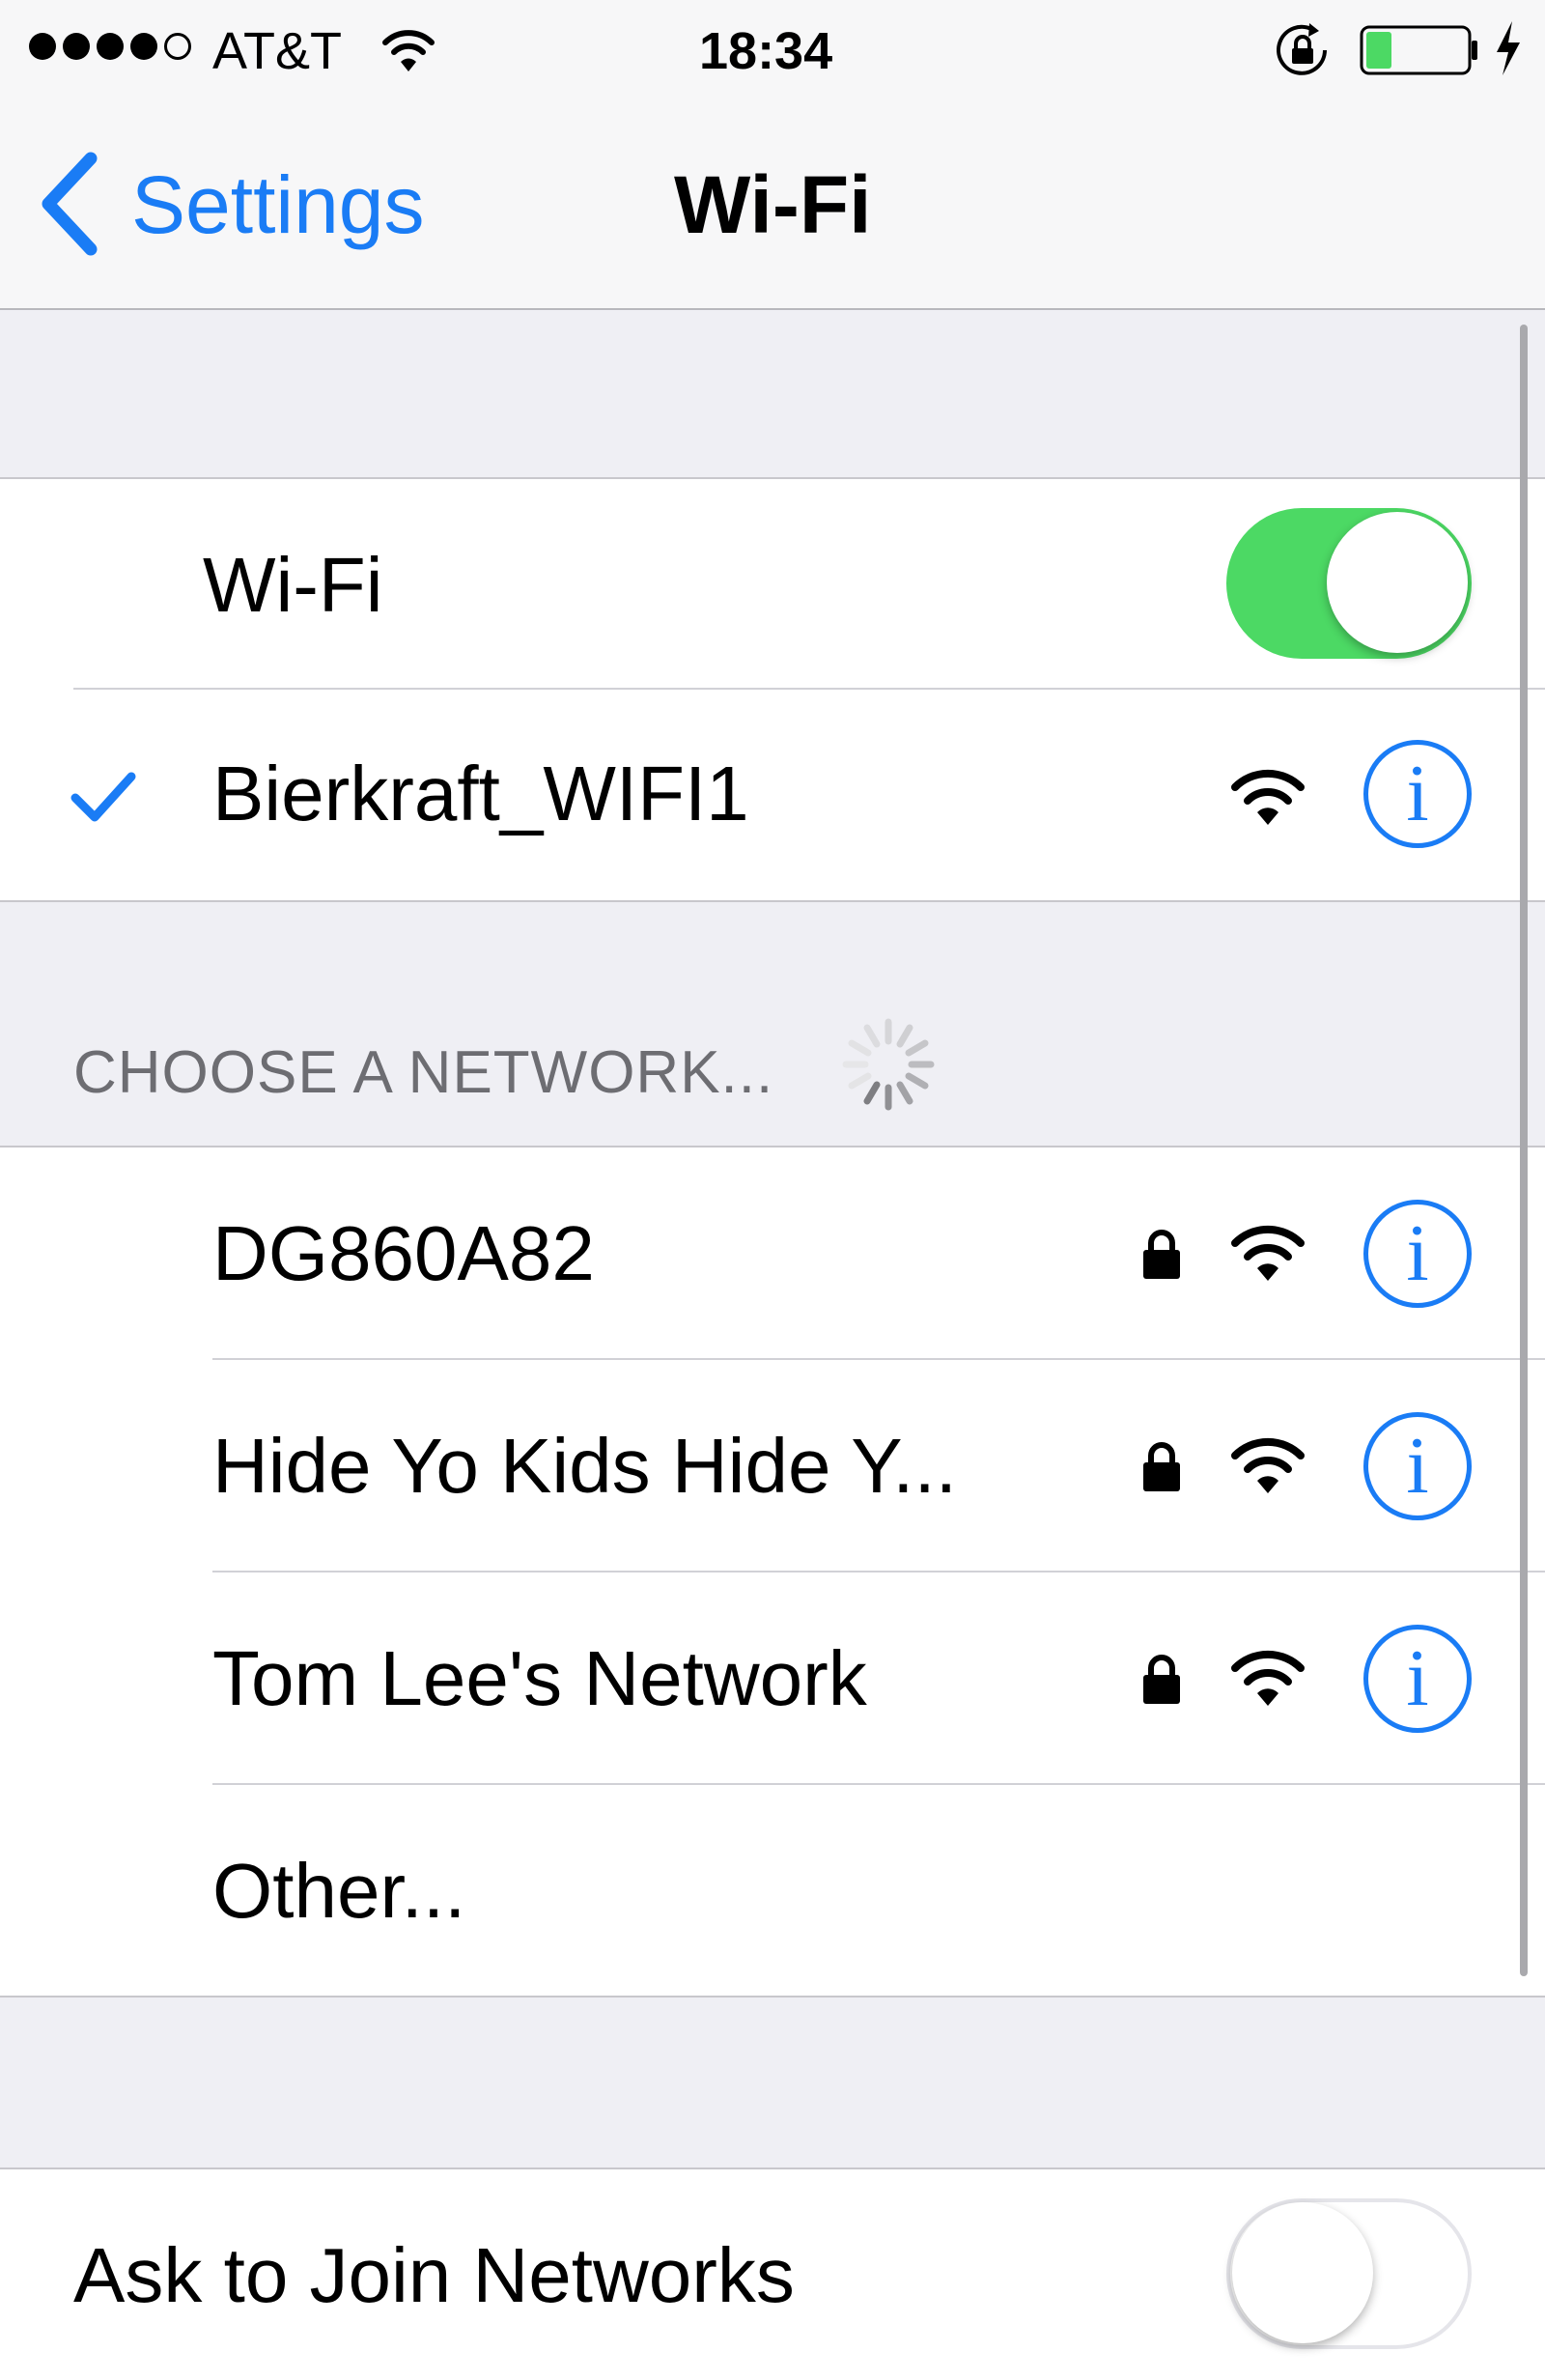 This screenshot has width=1545, height=2380. Describe the element at coordinates (539, 1678) in the screenshot. I see `network-name: Tom Lee's Network` at that location.